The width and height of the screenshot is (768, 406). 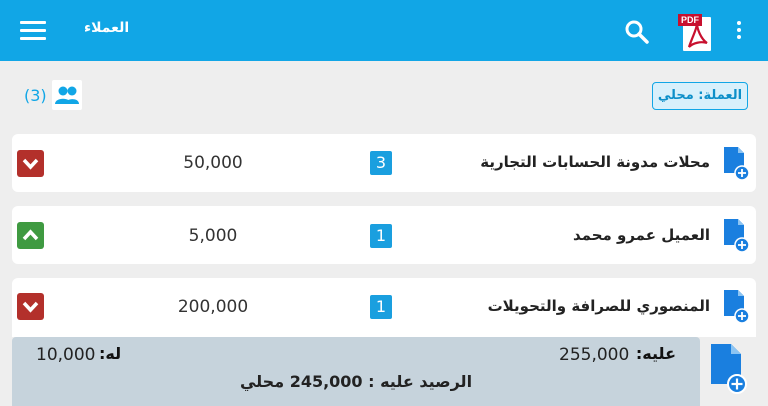 What do you see at coordinates (641, 235) in the screenshot?
I see `customer-name: العميل عمرو محمد` at bounding box center [641, 235].